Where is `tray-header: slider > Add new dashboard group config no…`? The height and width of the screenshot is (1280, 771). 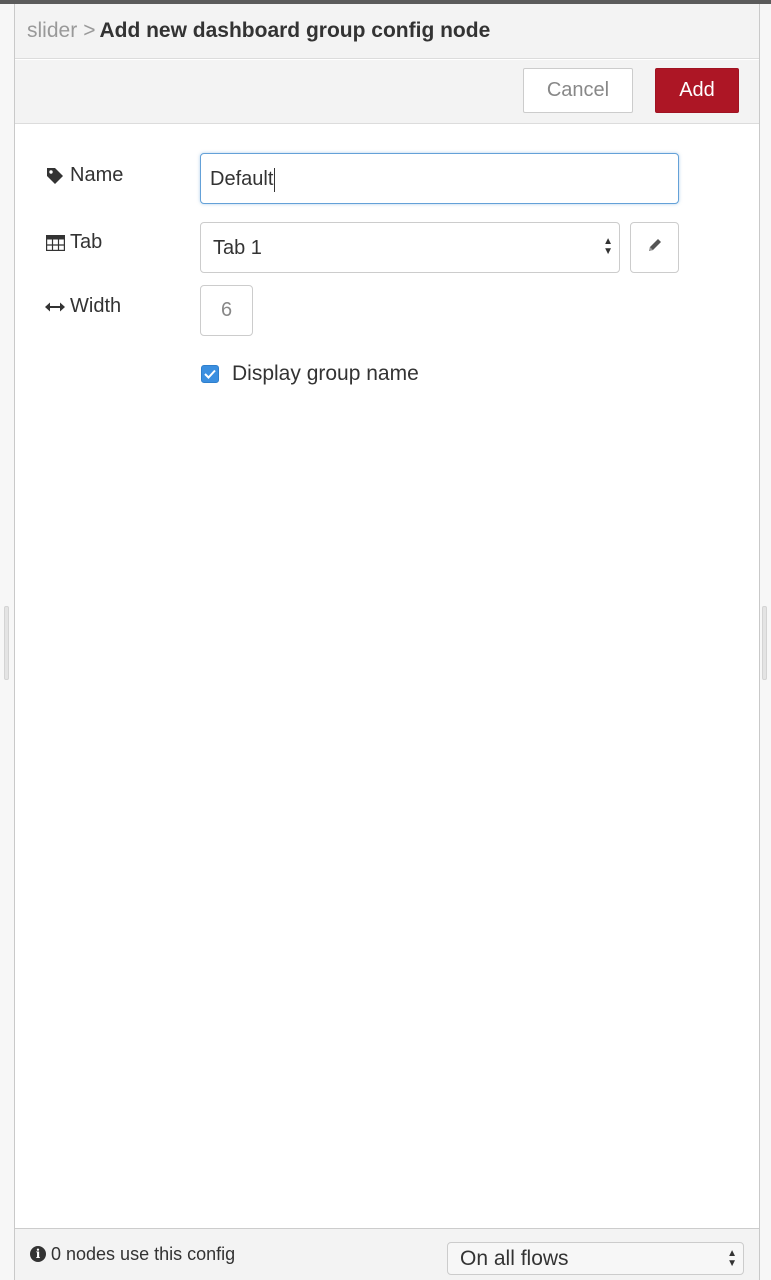 tray-header: slider > Add new dashboard group config no… is located at coordinates (387, 31).